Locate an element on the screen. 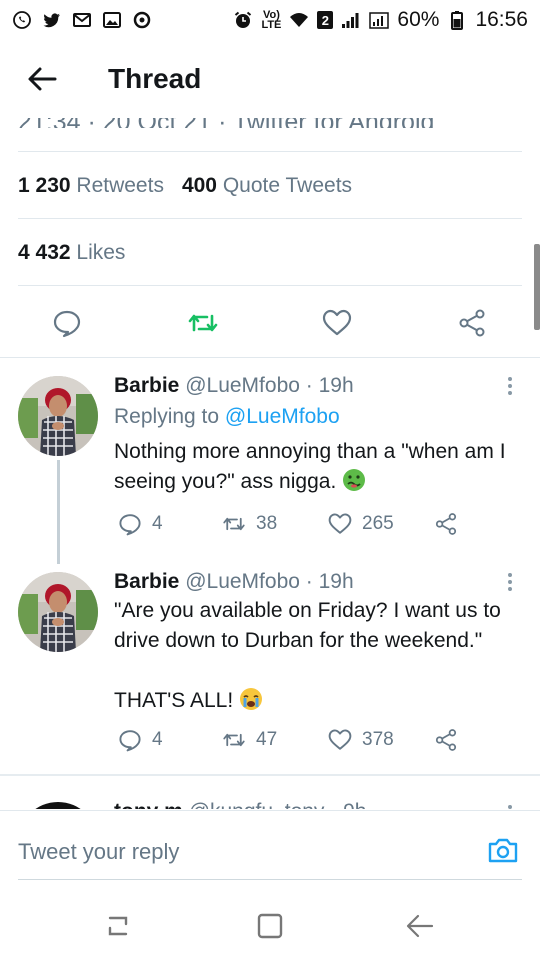  gmail-icon is located at coordinates (82, 20).